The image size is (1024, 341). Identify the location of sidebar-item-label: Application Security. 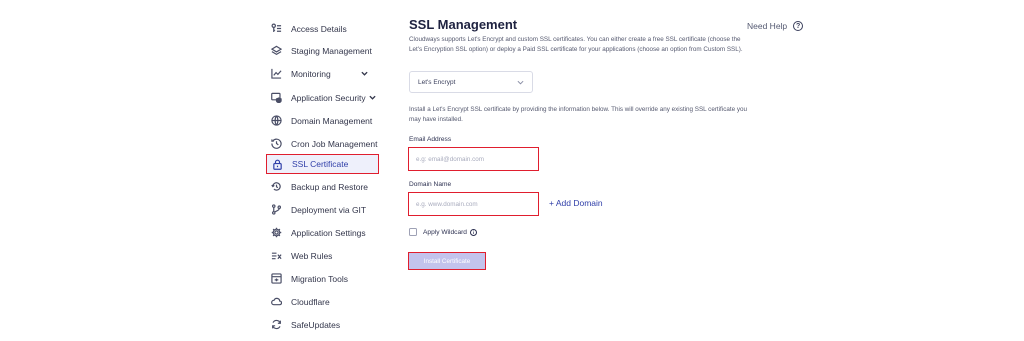
(328, 97).